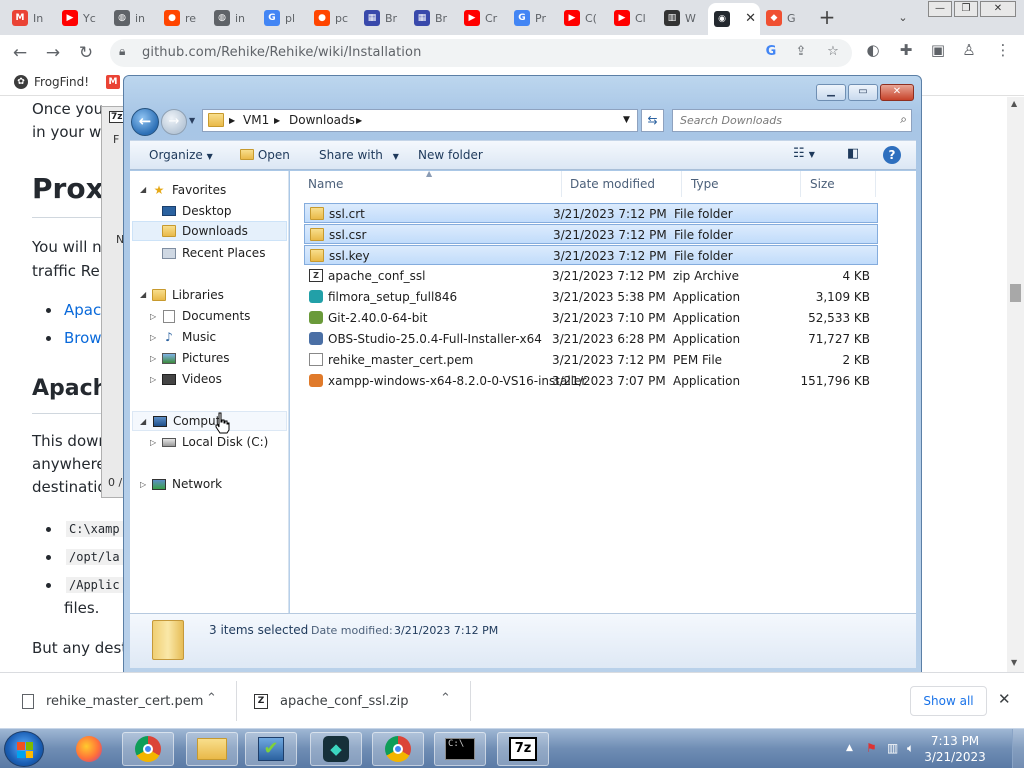  What do you see at coordinates (205, 316) in the screenshot?
I see `nav-documents: Documents` at bounding box center [205, 316].